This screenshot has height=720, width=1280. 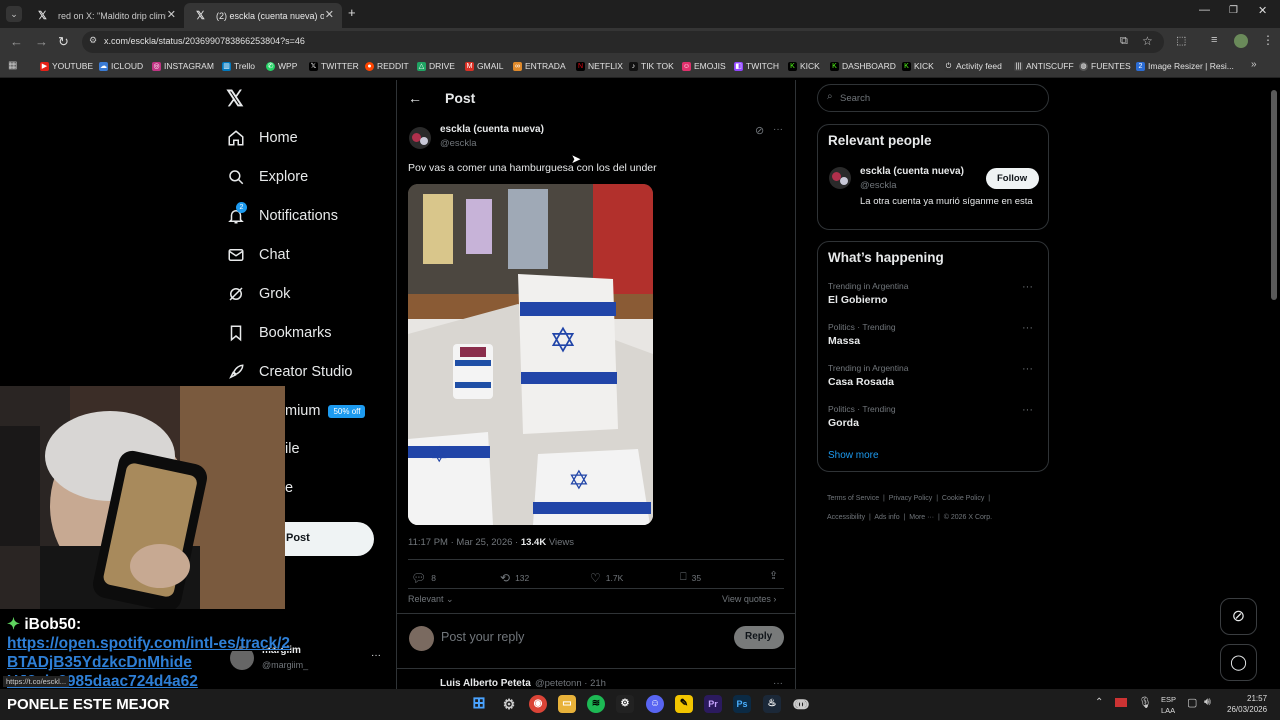 What do you see at coordinates (1214, 40) in the screenshot?
I see `media-icon: ≡` at bounding box center [1214, 40].